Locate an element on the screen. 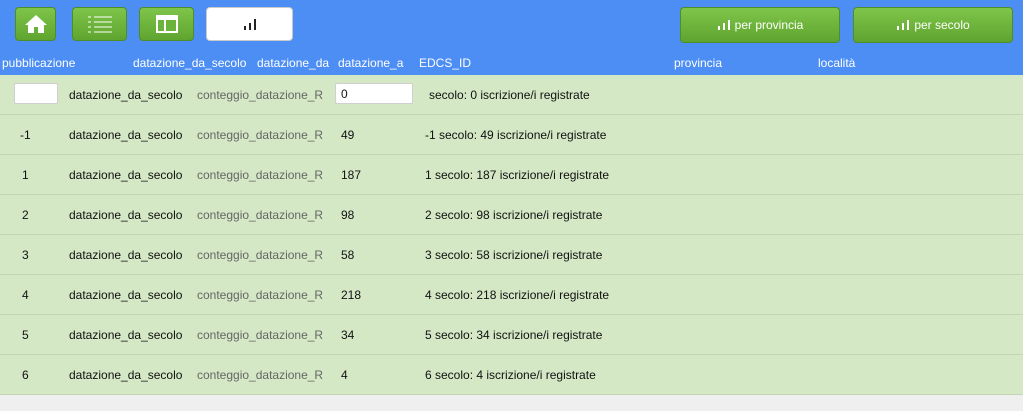 The width and height of the screenshot is (1023, 411). col-header-edcs-id: EDCS_ID is located at coordinates (445, 63).